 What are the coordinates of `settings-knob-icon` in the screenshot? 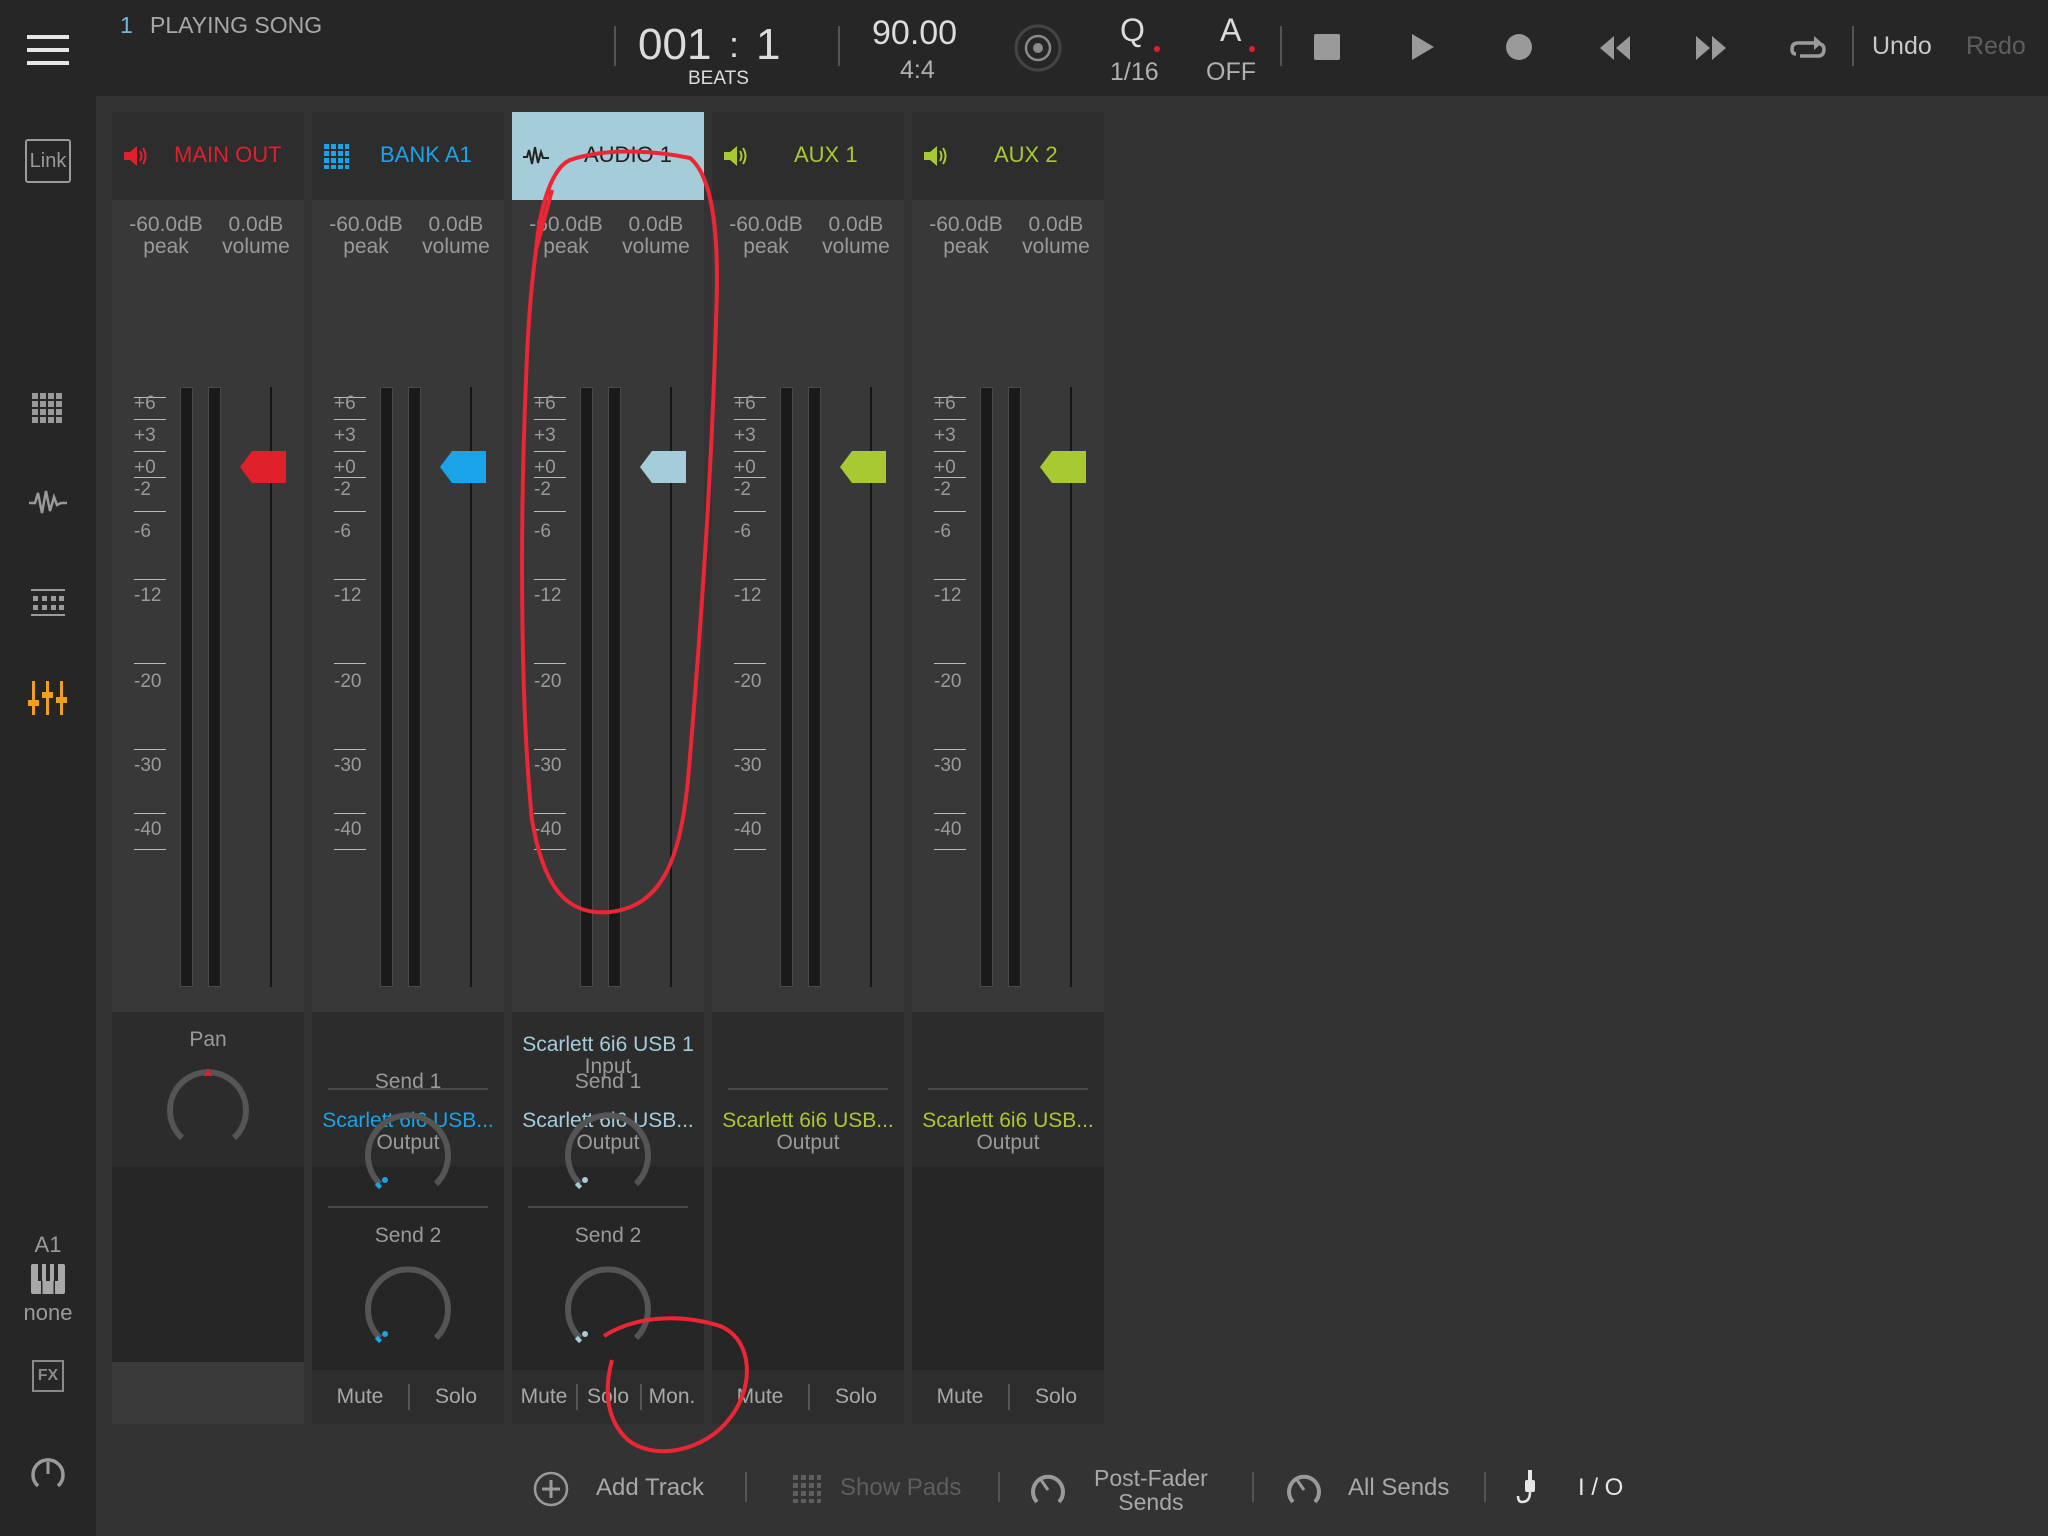 It's located at (48, 1474).